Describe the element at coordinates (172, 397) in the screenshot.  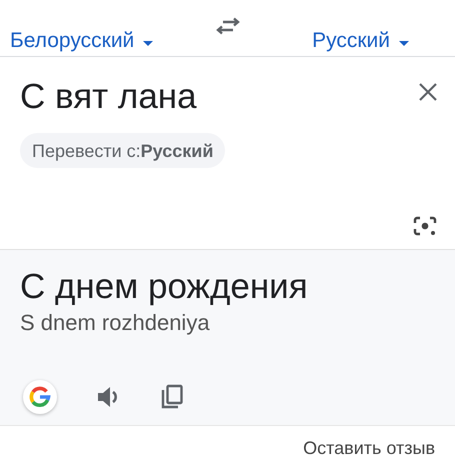
I see `copy-icon` at that location.